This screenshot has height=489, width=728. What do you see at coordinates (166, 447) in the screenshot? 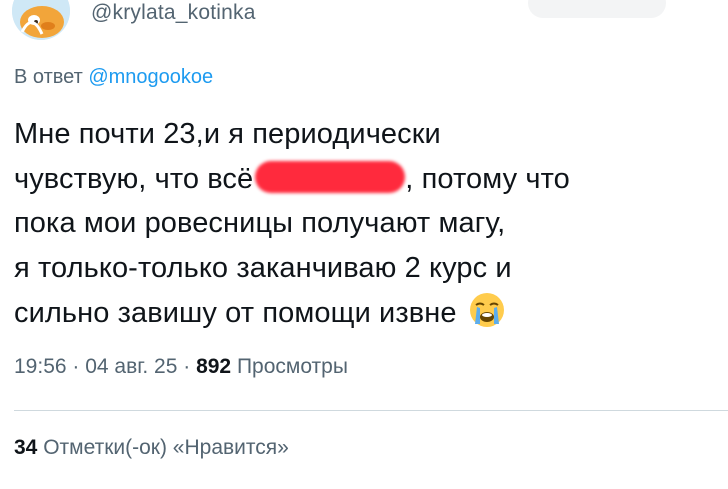
I see `likes-label: Отметки(-ок) «Нравится»` at bounding box center [166, 447].